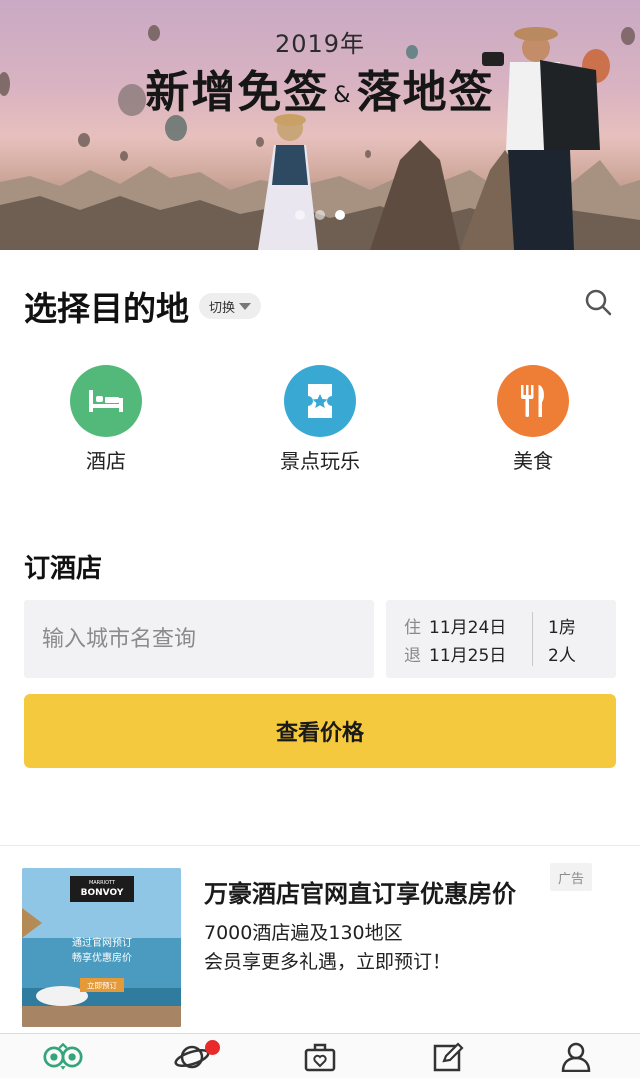 This screenshot has width=640, height=1078. I want to click on checkin-row: 住 11月24日, so click(455, 625).